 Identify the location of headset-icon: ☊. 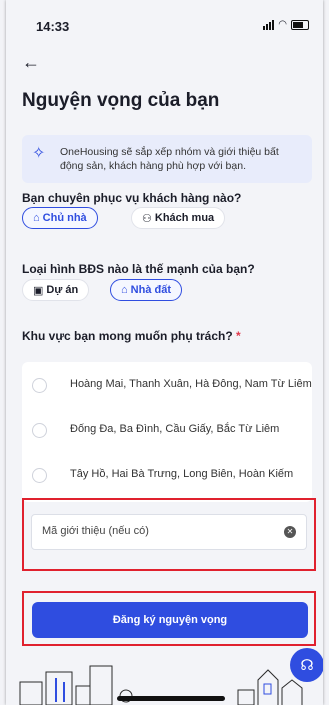
(307, 665).